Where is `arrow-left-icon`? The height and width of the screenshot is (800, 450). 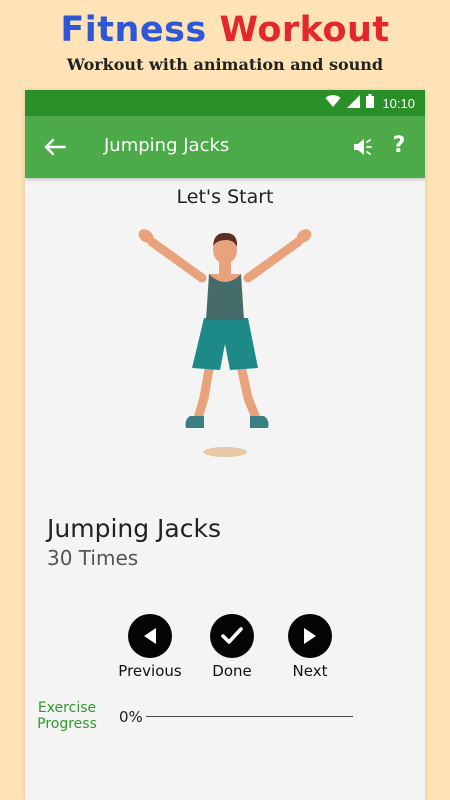
arrow-left-icon is located at coordinates (55, 147).